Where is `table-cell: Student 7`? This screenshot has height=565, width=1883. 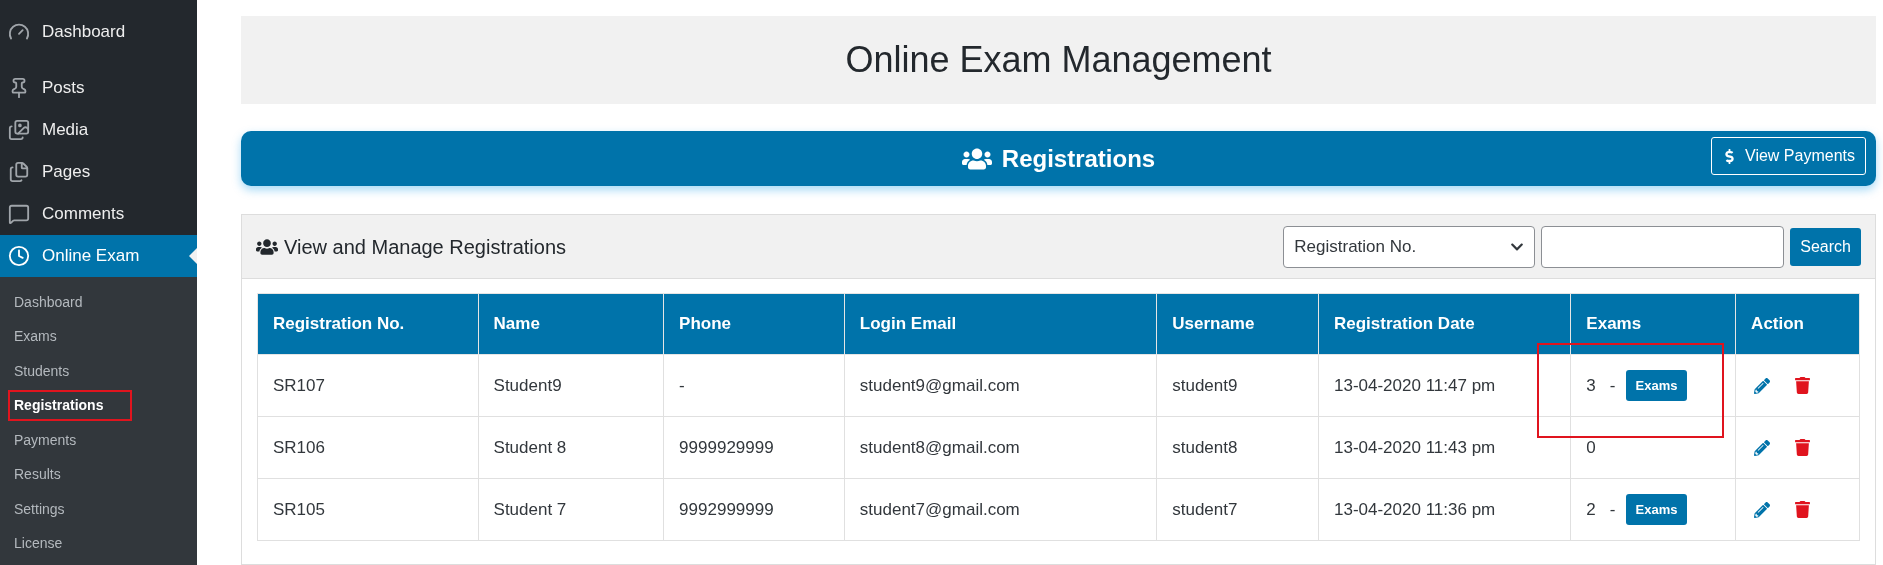
table-cell: Student 7 is located at coordinates (571, 509).